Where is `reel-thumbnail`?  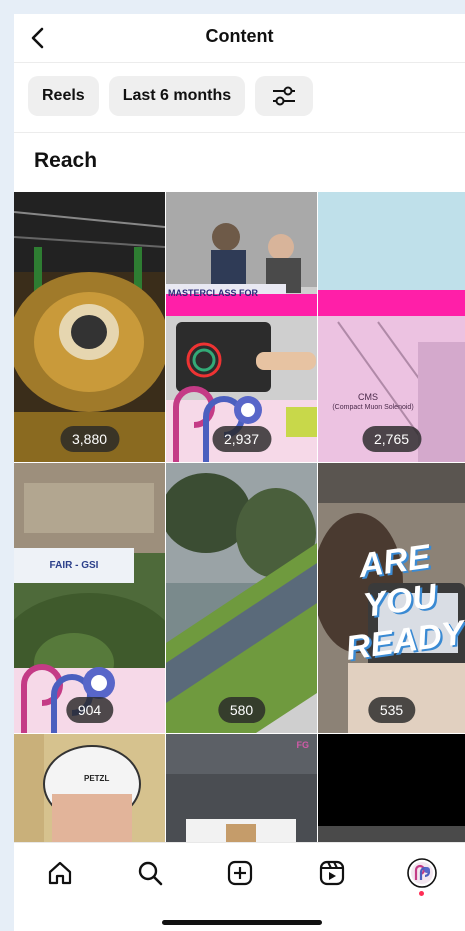 reel-thumbnail is located at coordinates (391, 788).